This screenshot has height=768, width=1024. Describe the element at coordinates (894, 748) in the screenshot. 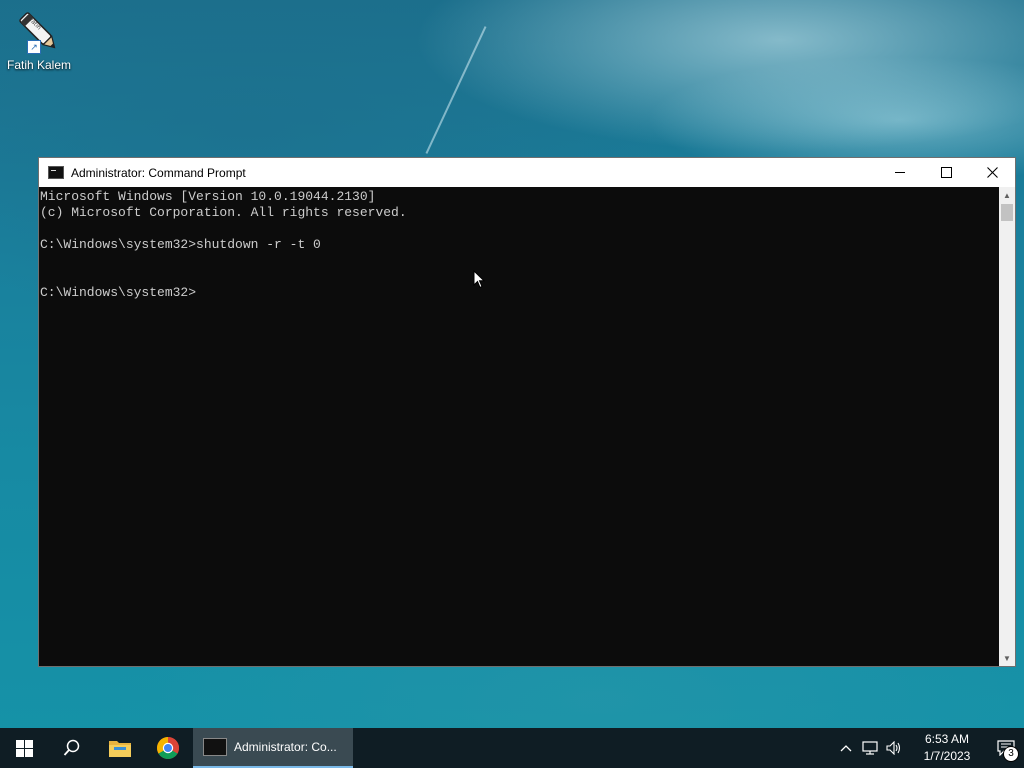

I see `volume-icon` at that location.